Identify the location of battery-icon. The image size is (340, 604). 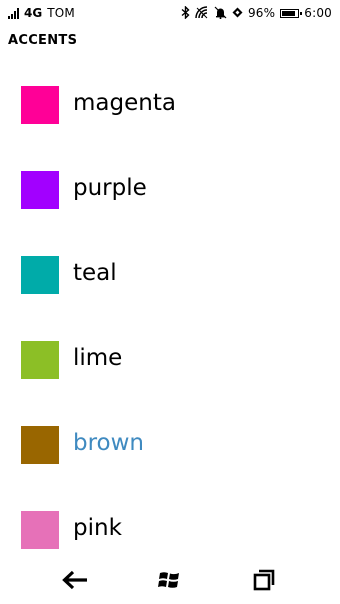
(291, 13).